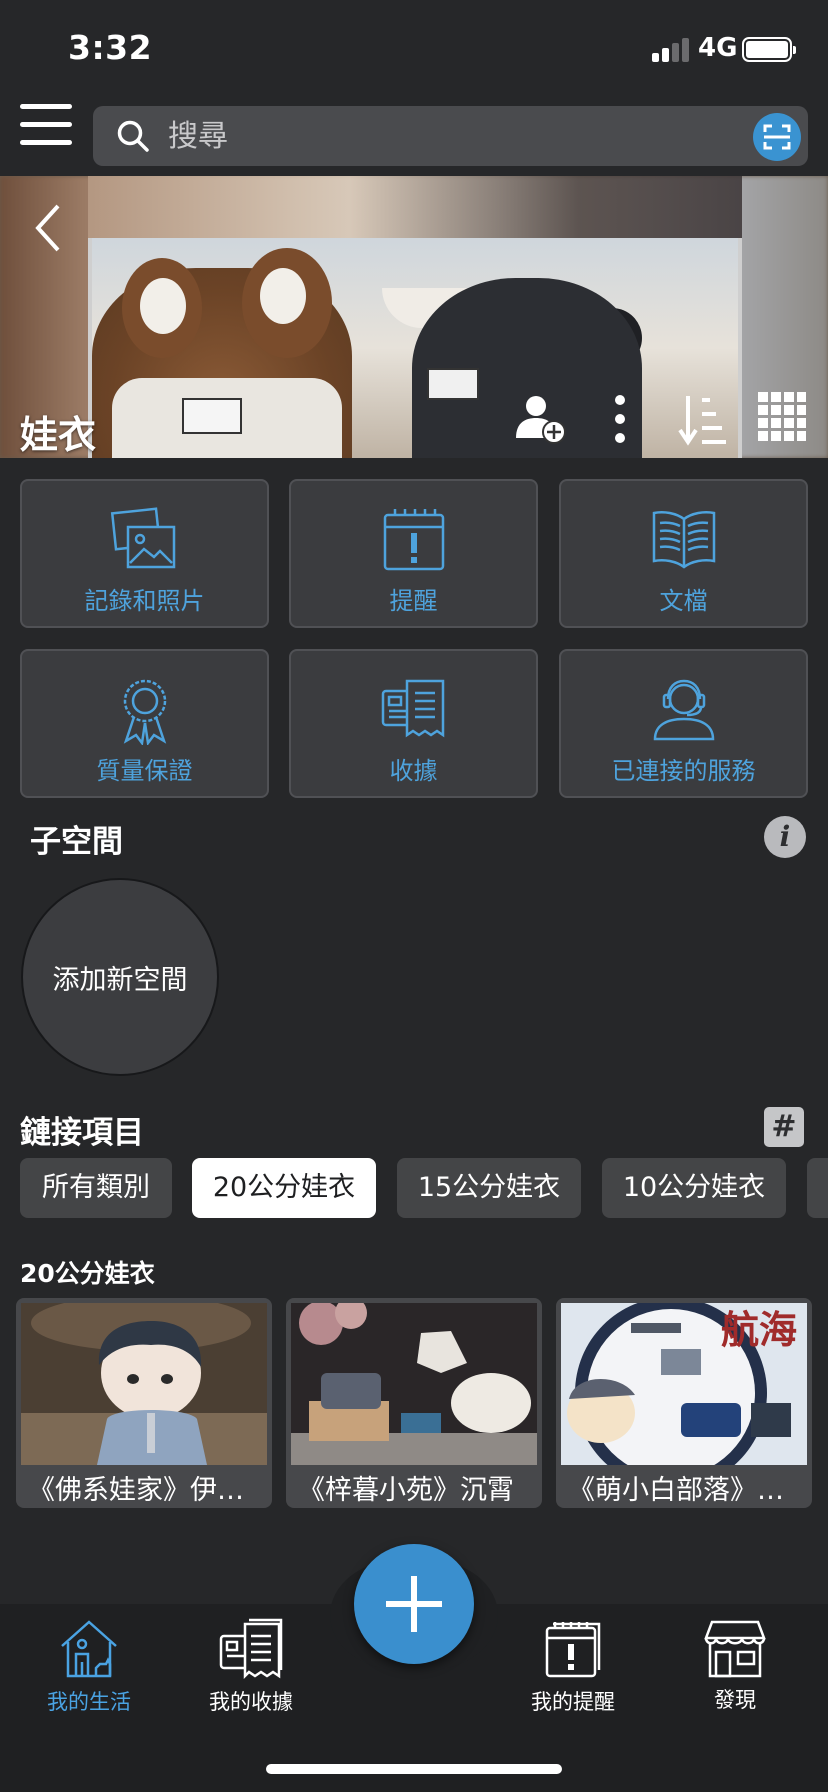 The image size is (828, 1792). What do you see at coordinates (48, 228) in the screenshot?
I see `back-chevron-icon` at bounding box center [48, 228].